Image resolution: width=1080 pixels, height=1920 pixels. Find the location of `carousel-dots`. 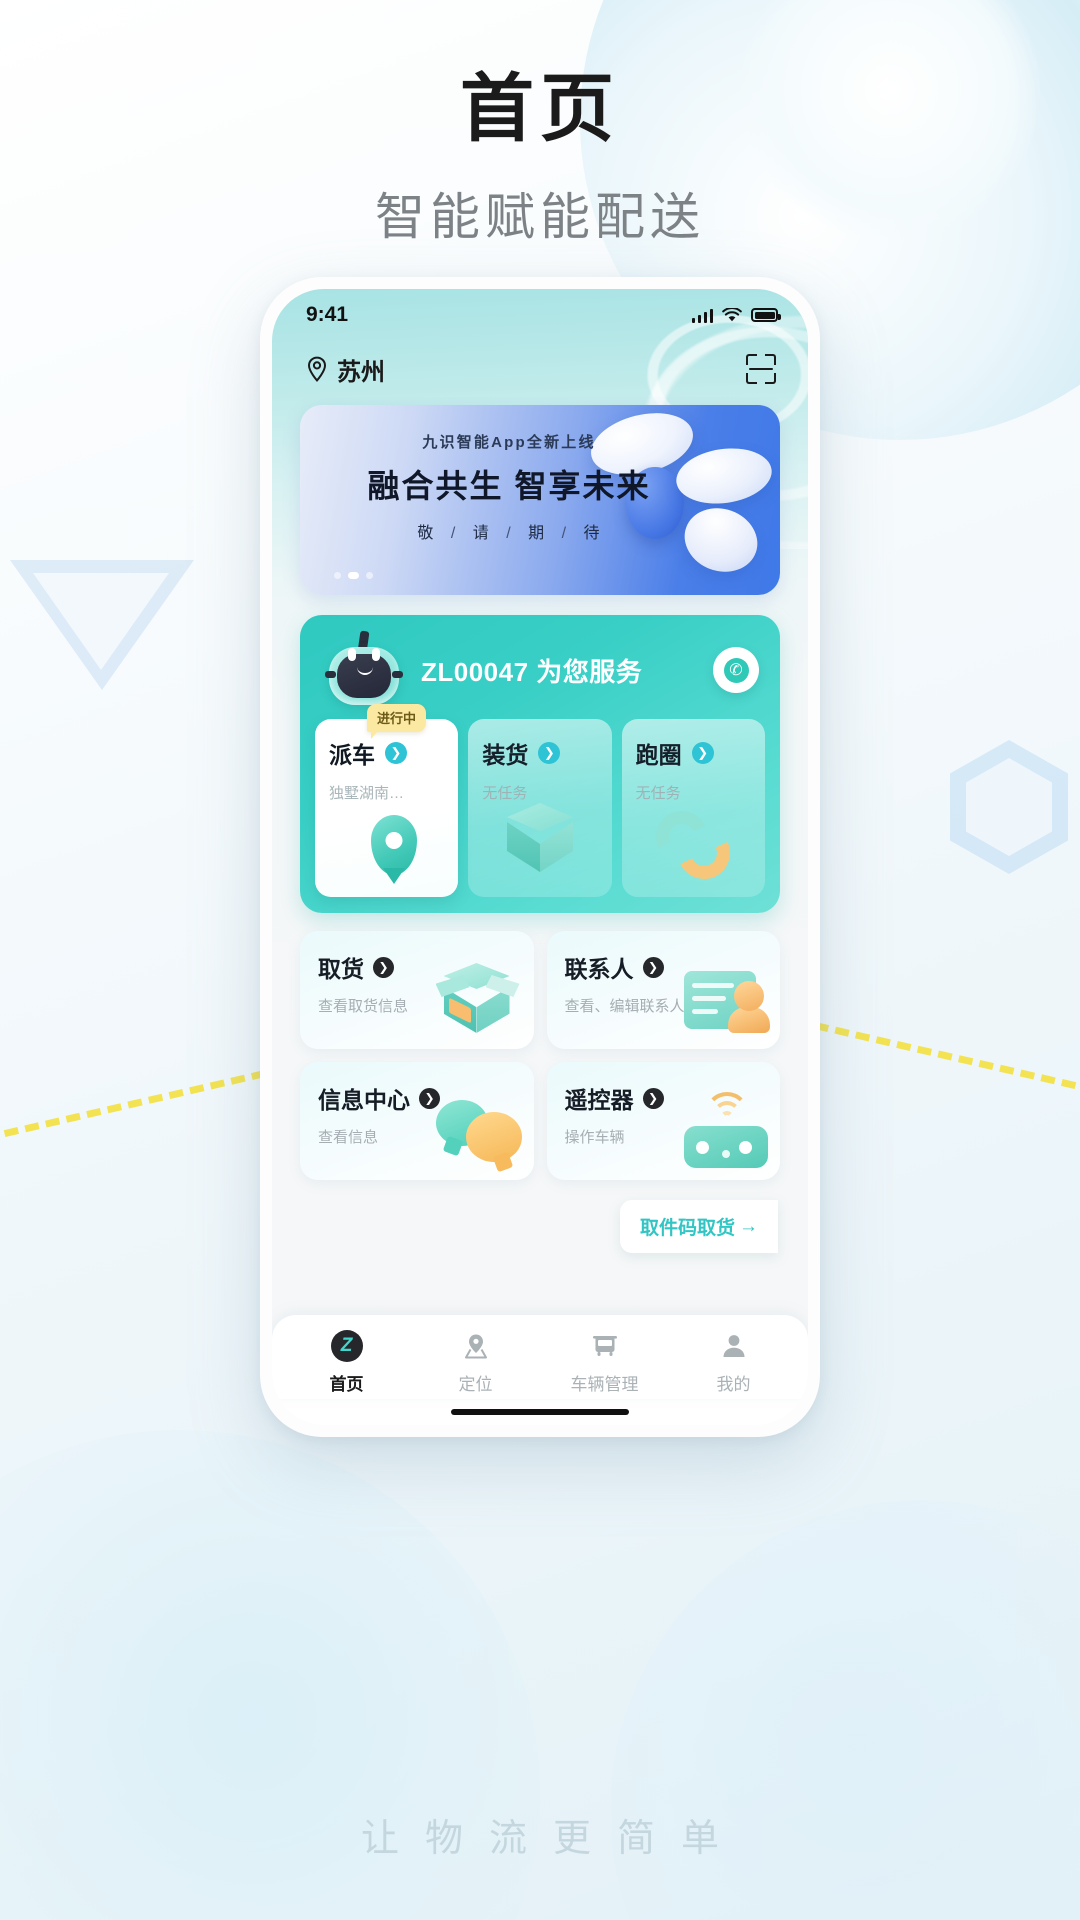

carousel-dots is located at coordinates (353, 575).